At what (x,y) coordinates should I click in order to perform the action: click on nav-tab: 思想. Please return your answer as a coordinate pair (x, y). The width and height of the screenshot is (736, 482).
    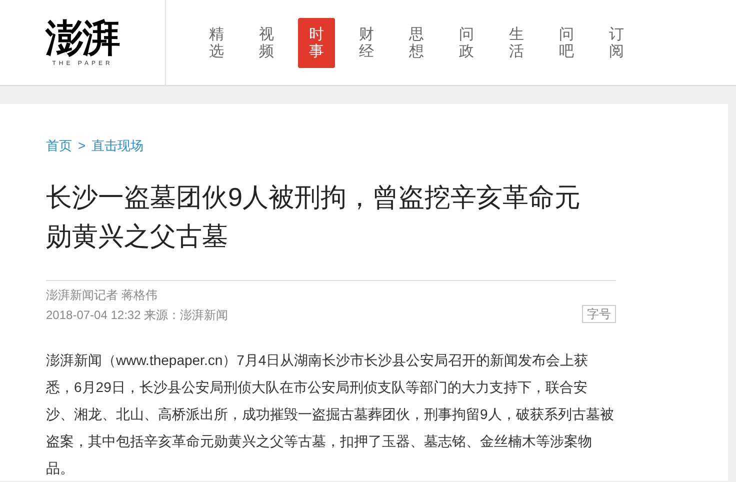
    Looking at the image, I should click on (416, 43).